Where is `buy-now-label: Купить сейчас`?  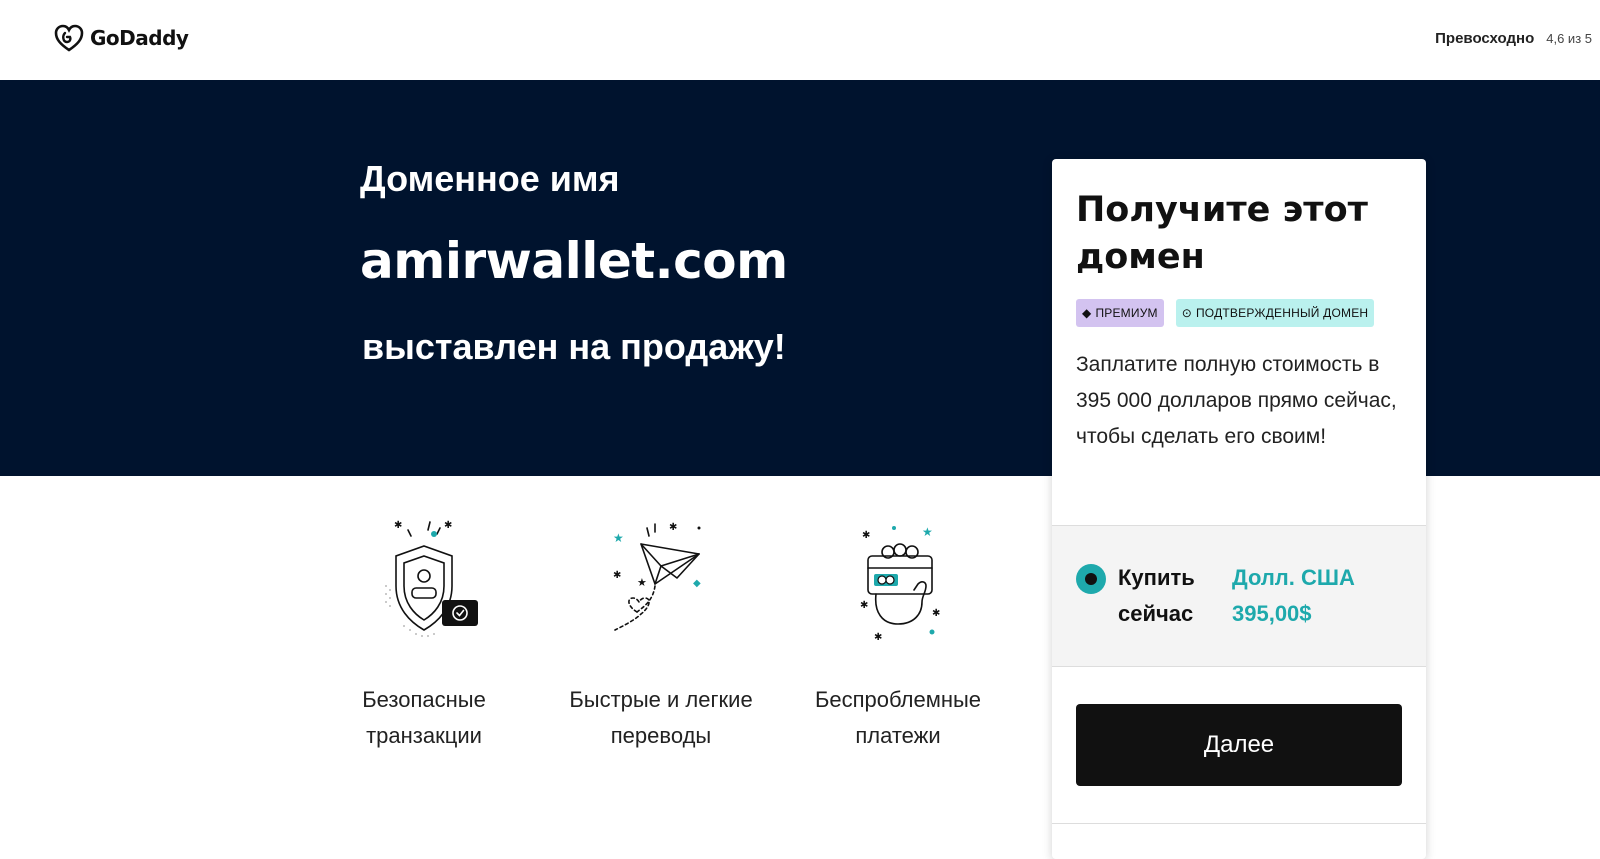
buy-now-label: Купить сейчас is located at coordinates (1156, 595).